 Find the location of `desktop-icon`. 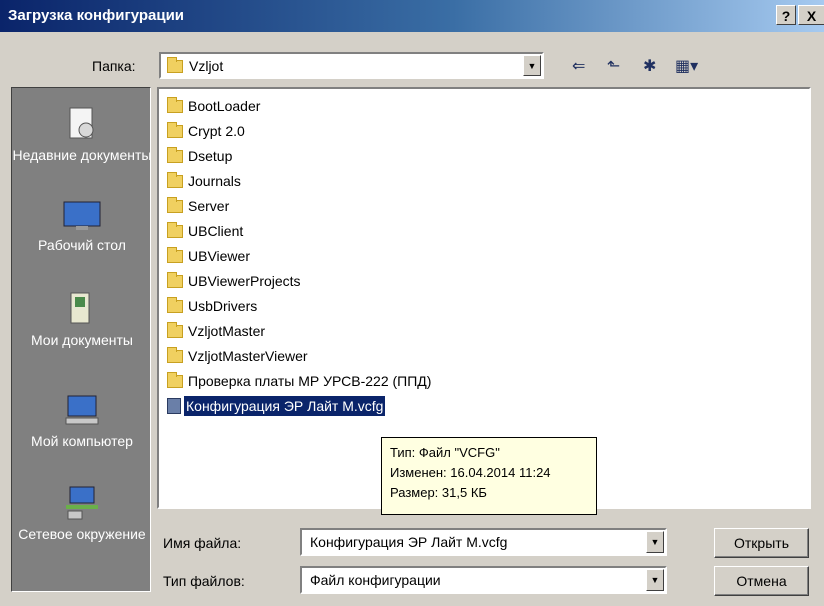

desktop-icon is located at coordinates (82, 215).